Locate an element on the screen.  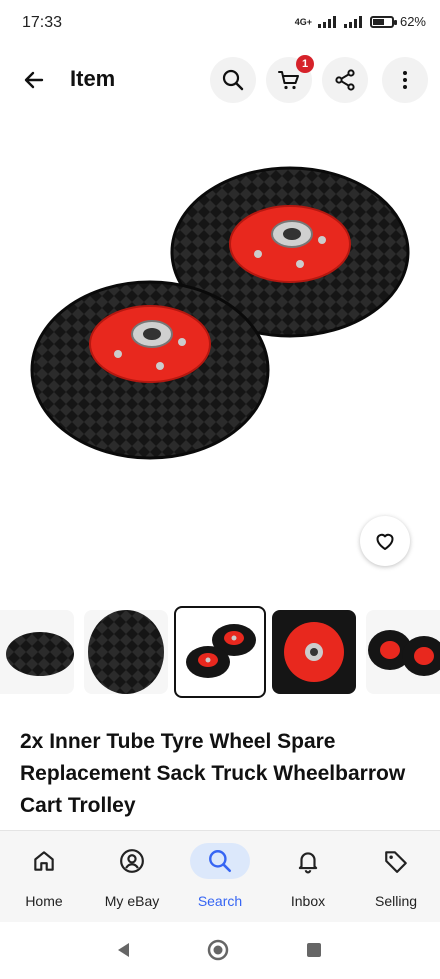
arrow-left-icon is located at coordinates (34, 80).